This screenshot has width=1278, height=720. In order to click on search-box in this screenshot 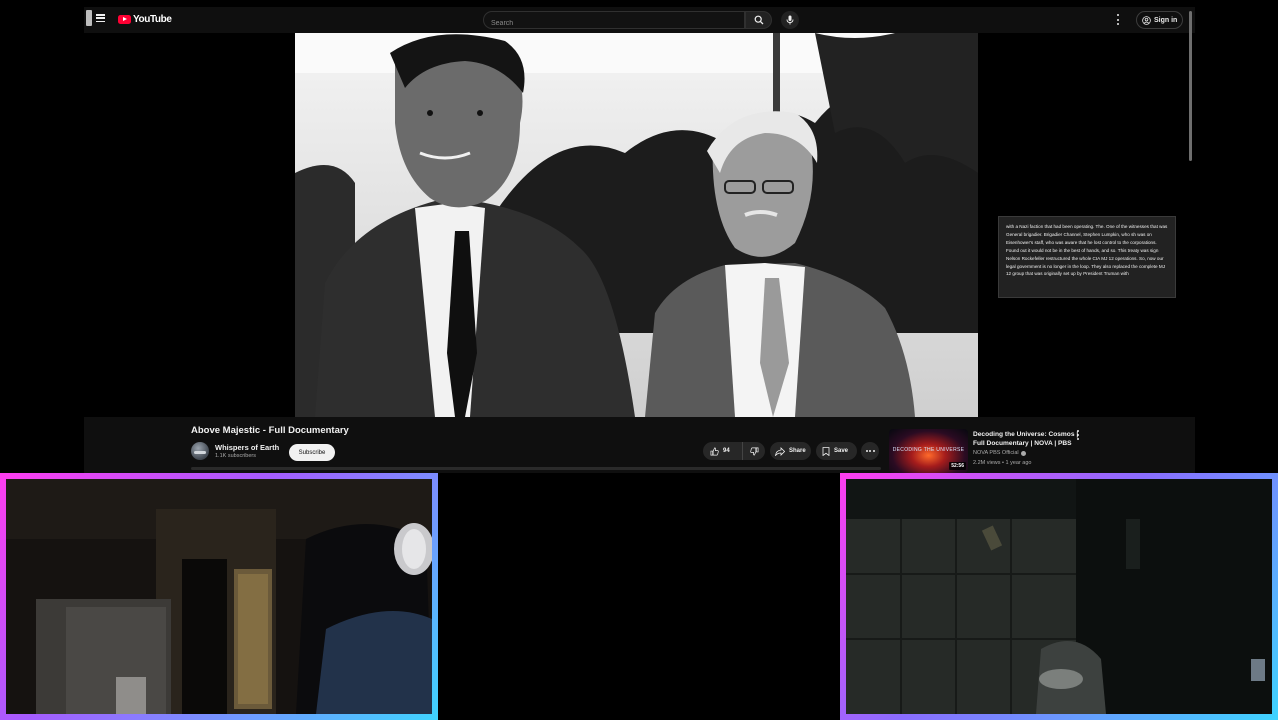, I will do `click(614, 21)`.